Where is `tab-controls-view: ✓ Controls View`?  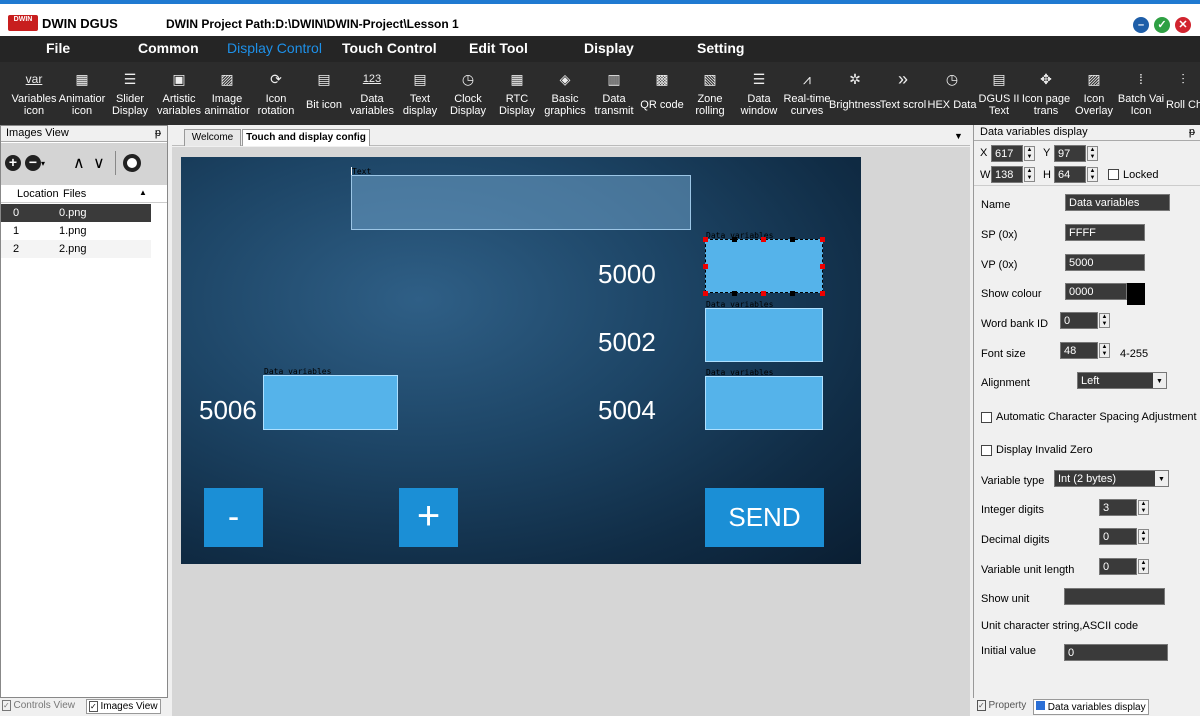 tab-controls-view: ✓ Controls View is located at coordinates (38, 705).